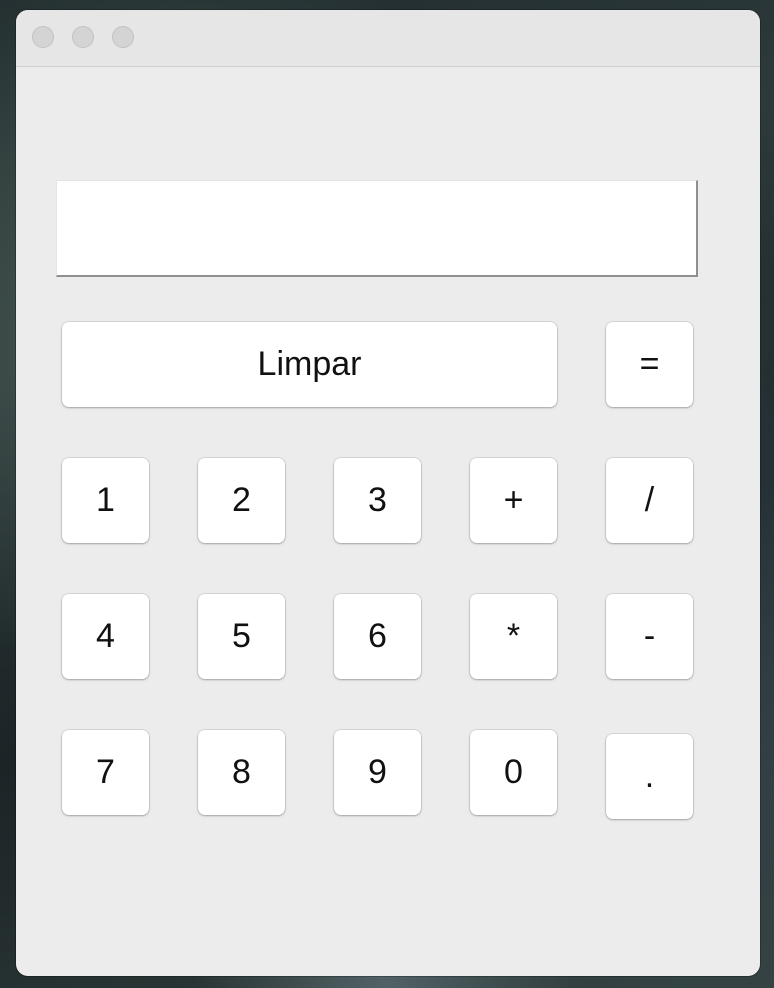 The width and height of the screenshot is (774, 988). I want to click on window-minimize-button, so click(83, 37).